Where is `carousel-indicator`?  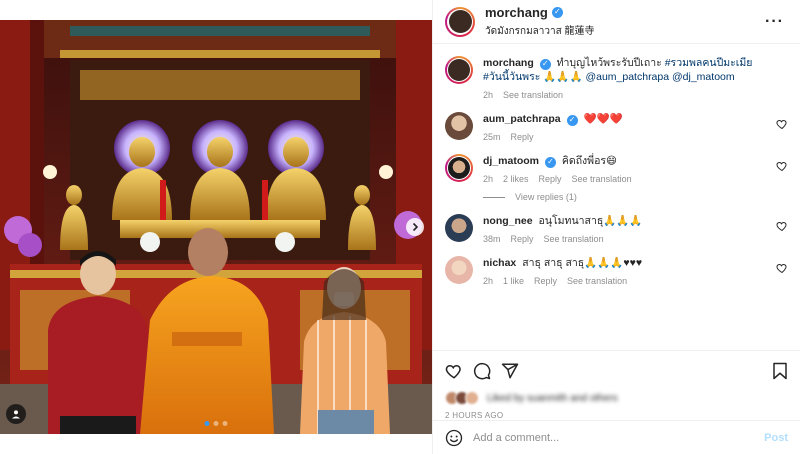
carousel-indicator is located at coordinates (216, 423).